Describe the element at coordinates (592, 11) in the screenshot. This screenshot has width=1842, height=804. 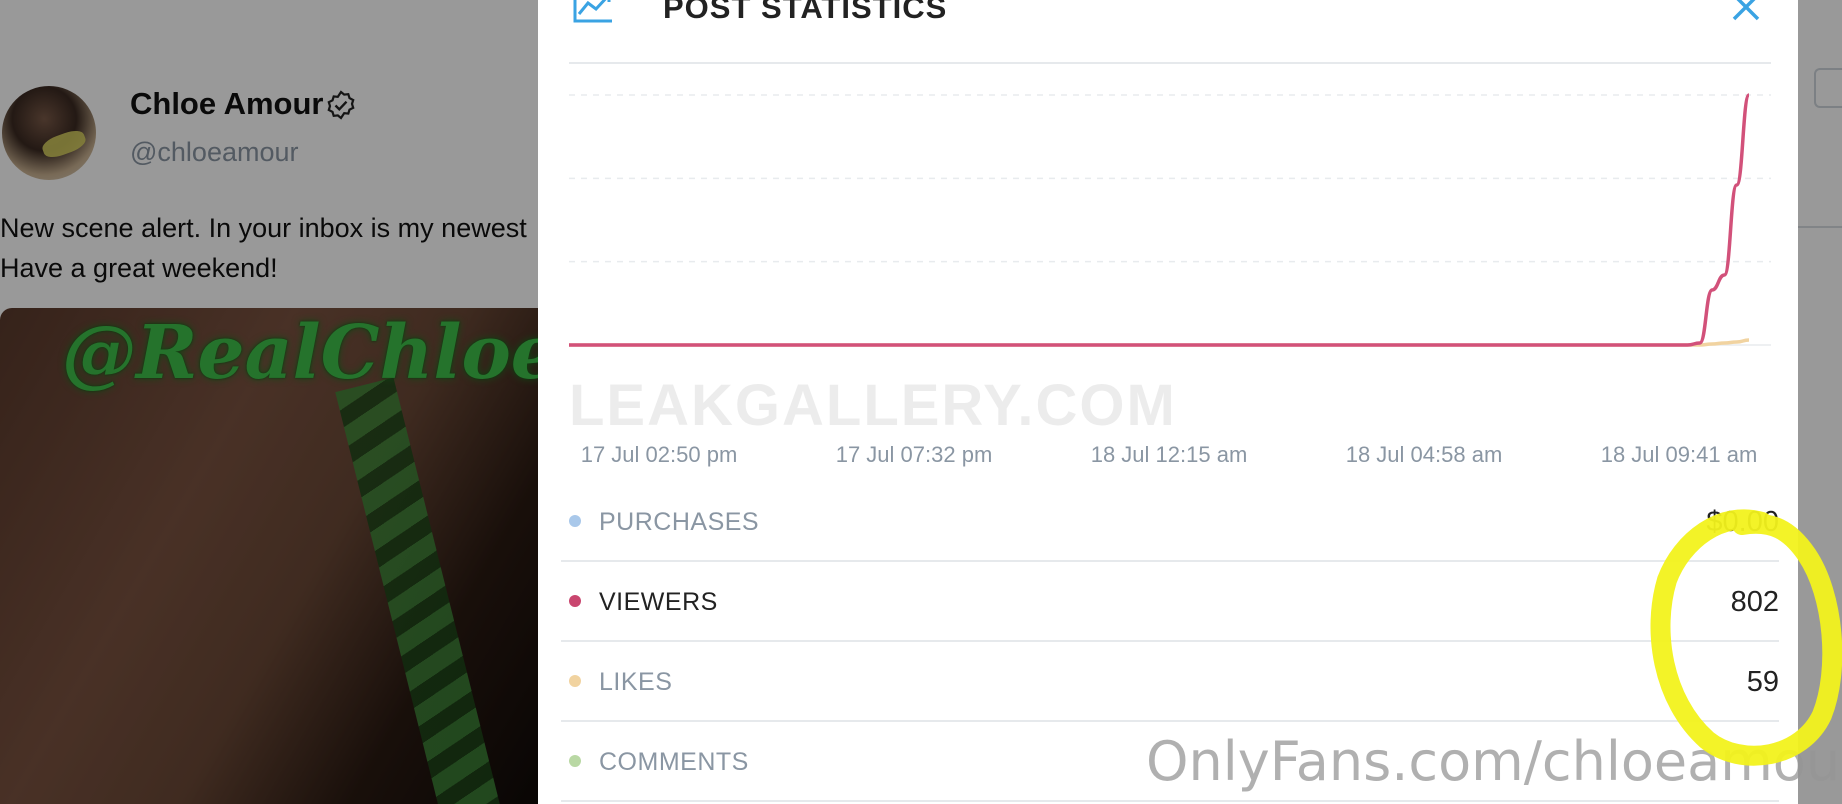
I see `chart-line-icon` at that location.